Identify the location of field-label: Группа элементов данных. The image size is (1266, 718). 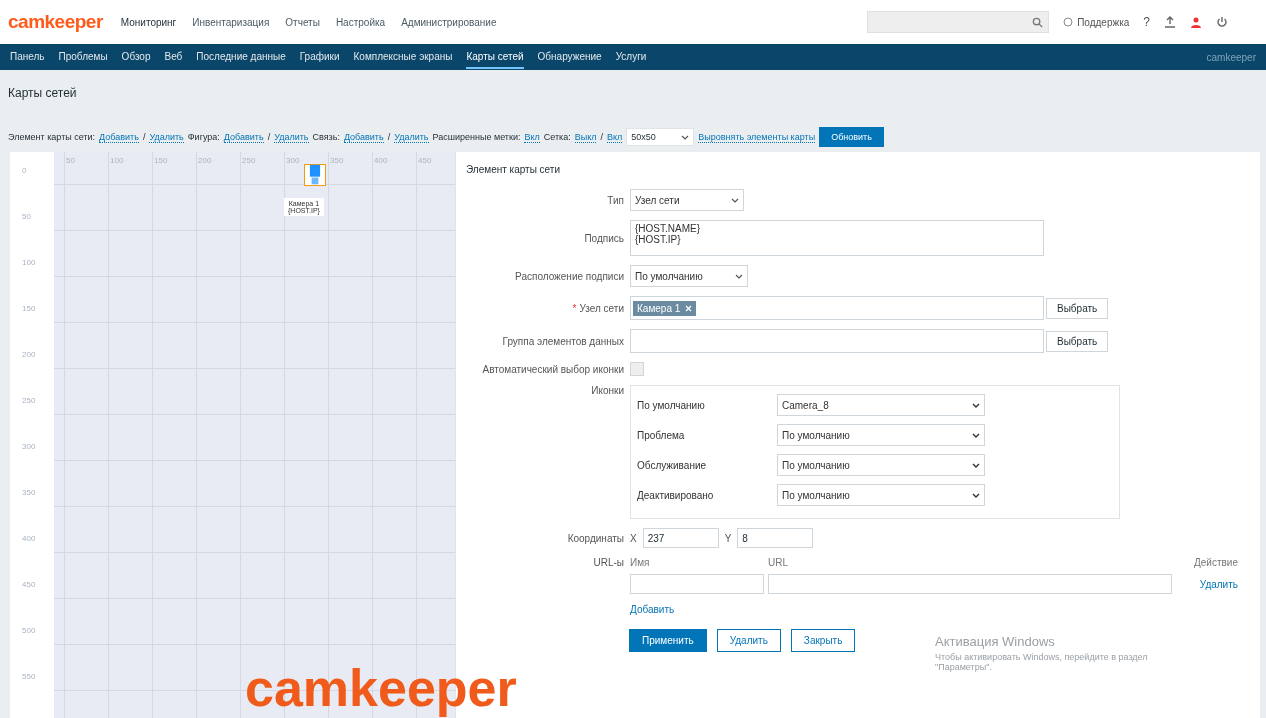
(562, 341).